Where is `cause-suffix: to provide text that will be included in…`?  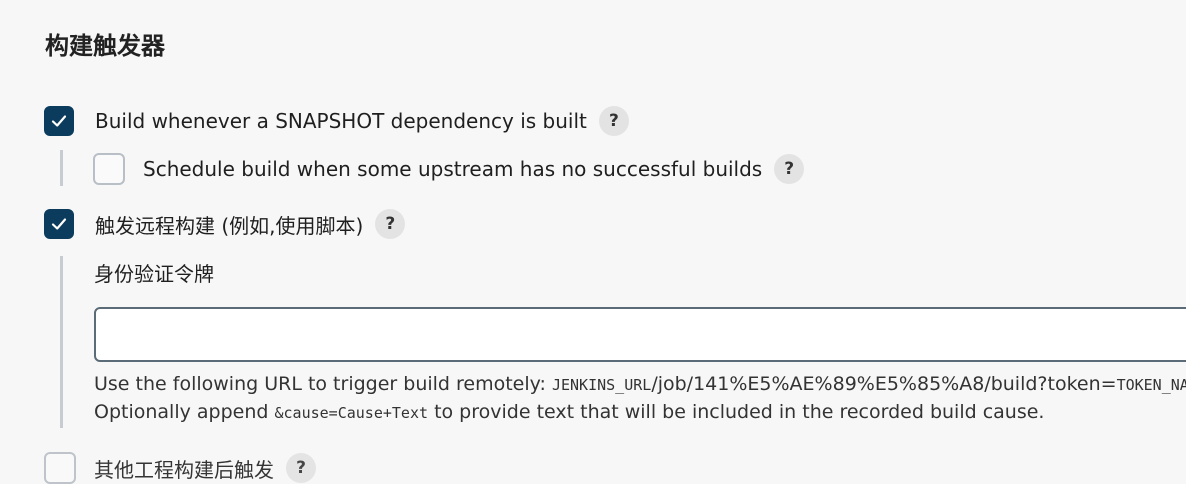 cause-suffix: to provide text that will be included in… is located at coordinates (736, 412).